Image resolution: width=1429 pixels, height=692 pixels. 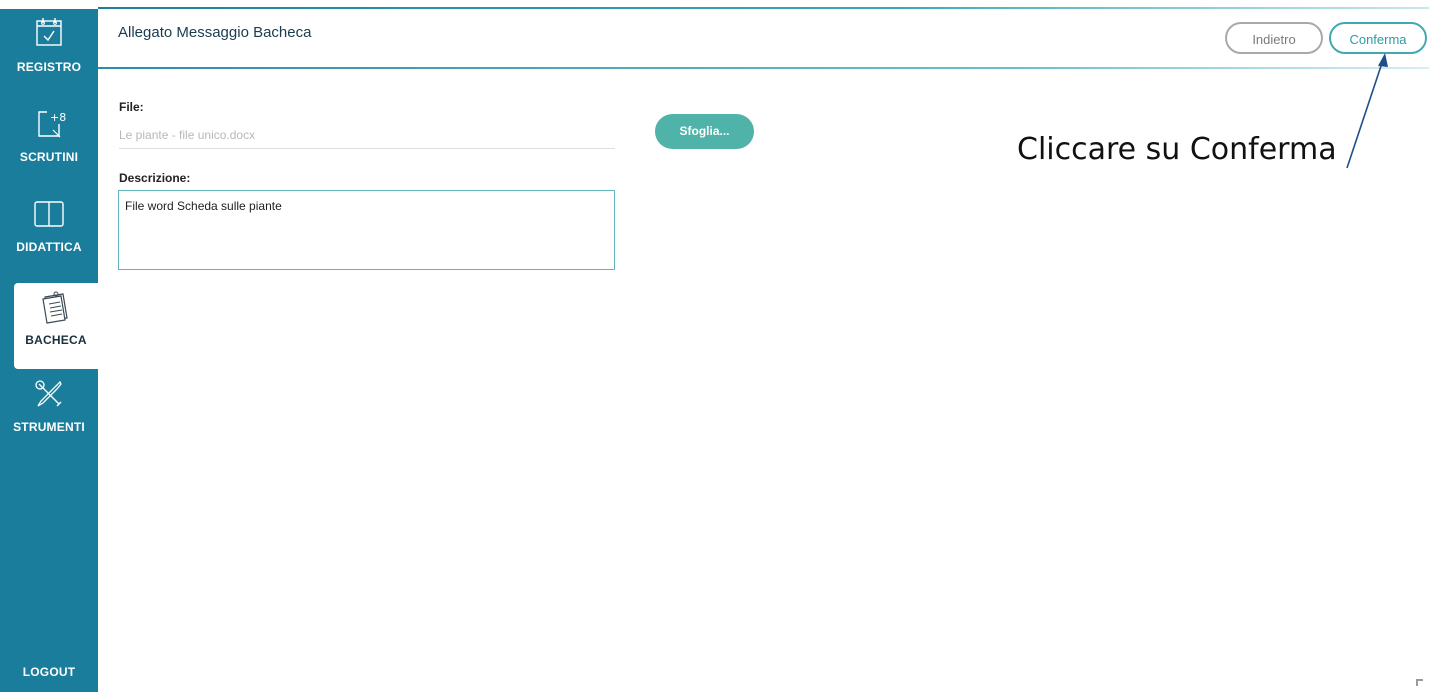 What do you see at coordinates (56, 326) in the screenshot?
I see `sidebar-item-bacheca: BACHECA` at bounding box center [56, 326].